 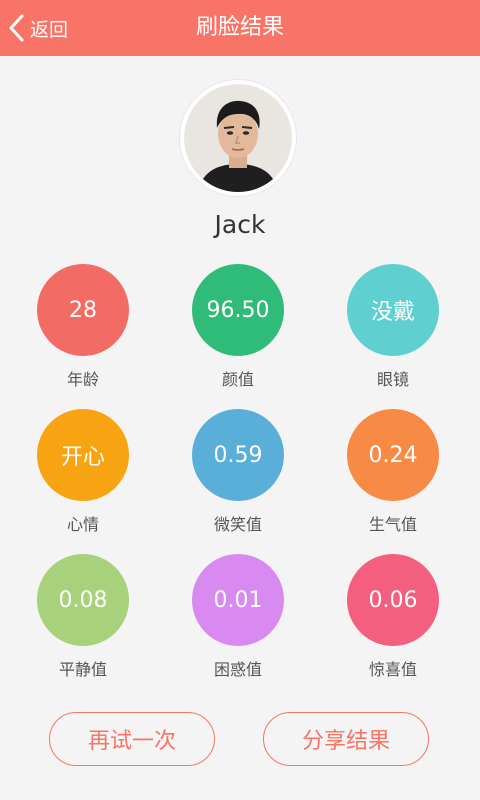 I want to click on result-circle: 0.01, so click(x=238, y=600).